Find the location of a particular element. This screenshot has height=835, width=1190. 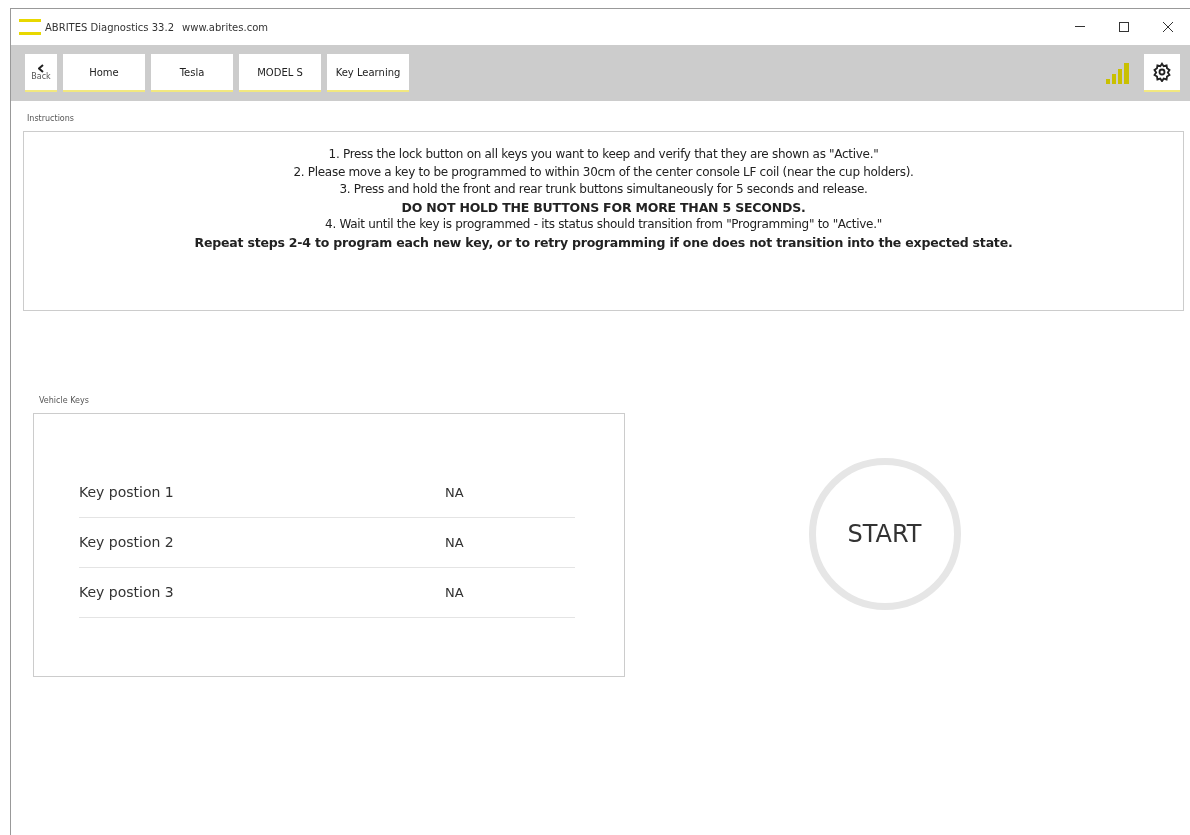

instruction-line: 3. Press and hold the front and rear trunk buttons simultaneously for 5 seconds and release. is located at coordinates (603, 189).